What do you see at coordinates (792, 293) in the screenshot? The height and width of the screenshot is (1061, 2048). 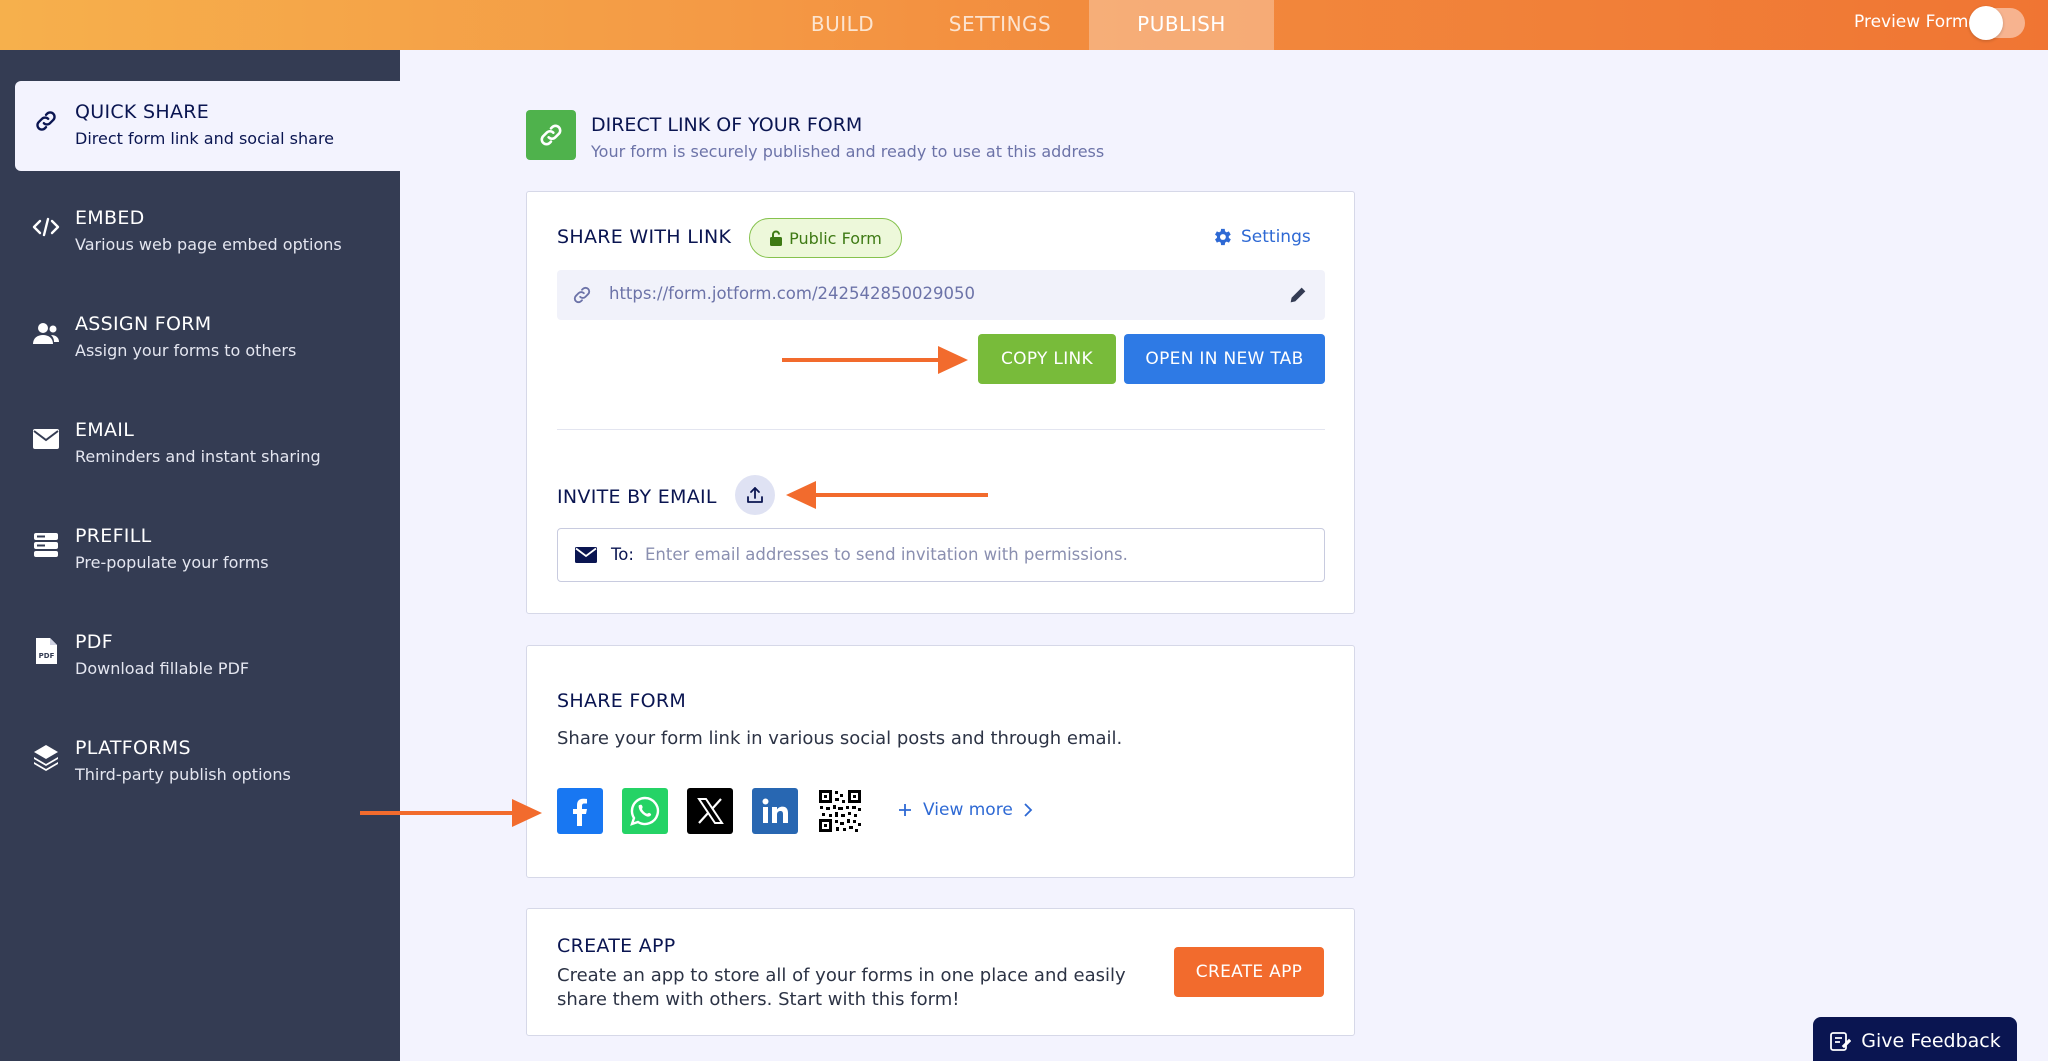 I see `form-url-text: https://form.jotform.com/242542850029050` at bounding box center [792, 293].